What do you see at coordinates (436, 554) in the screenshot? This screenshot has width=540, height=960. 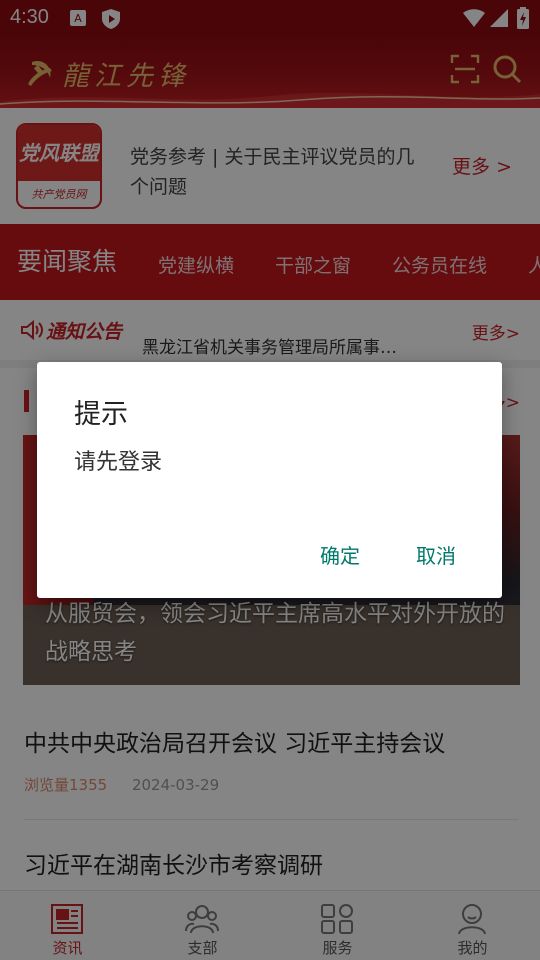 I see `cancel-button: 取消` at bounding box center [436, 554].